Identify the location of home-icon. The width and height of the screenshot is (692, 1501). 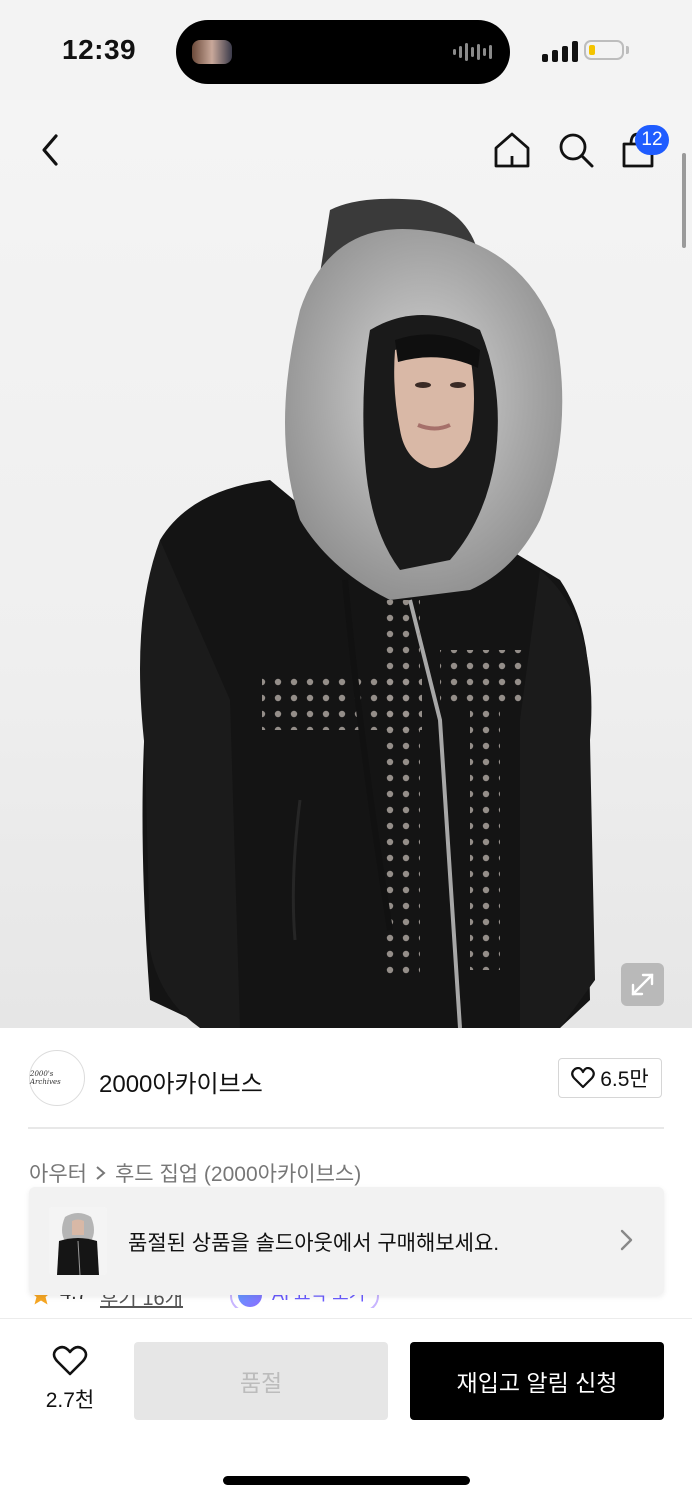
(512, 150).